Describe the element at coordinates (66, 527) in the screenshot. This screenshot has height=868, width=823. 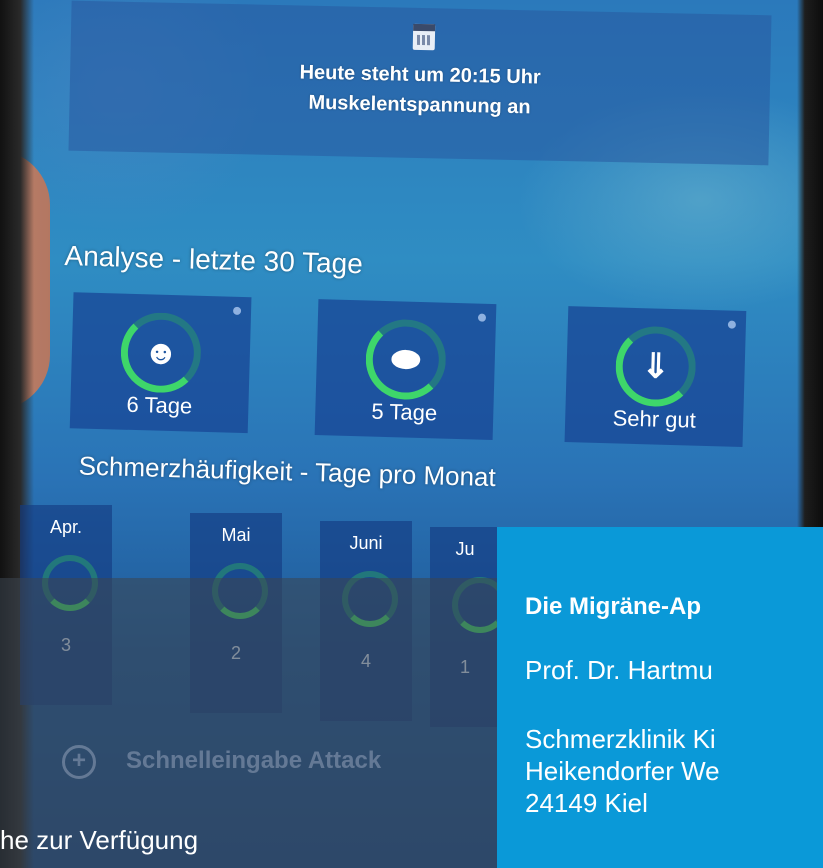
I see `month-name: Apr.` at that location.